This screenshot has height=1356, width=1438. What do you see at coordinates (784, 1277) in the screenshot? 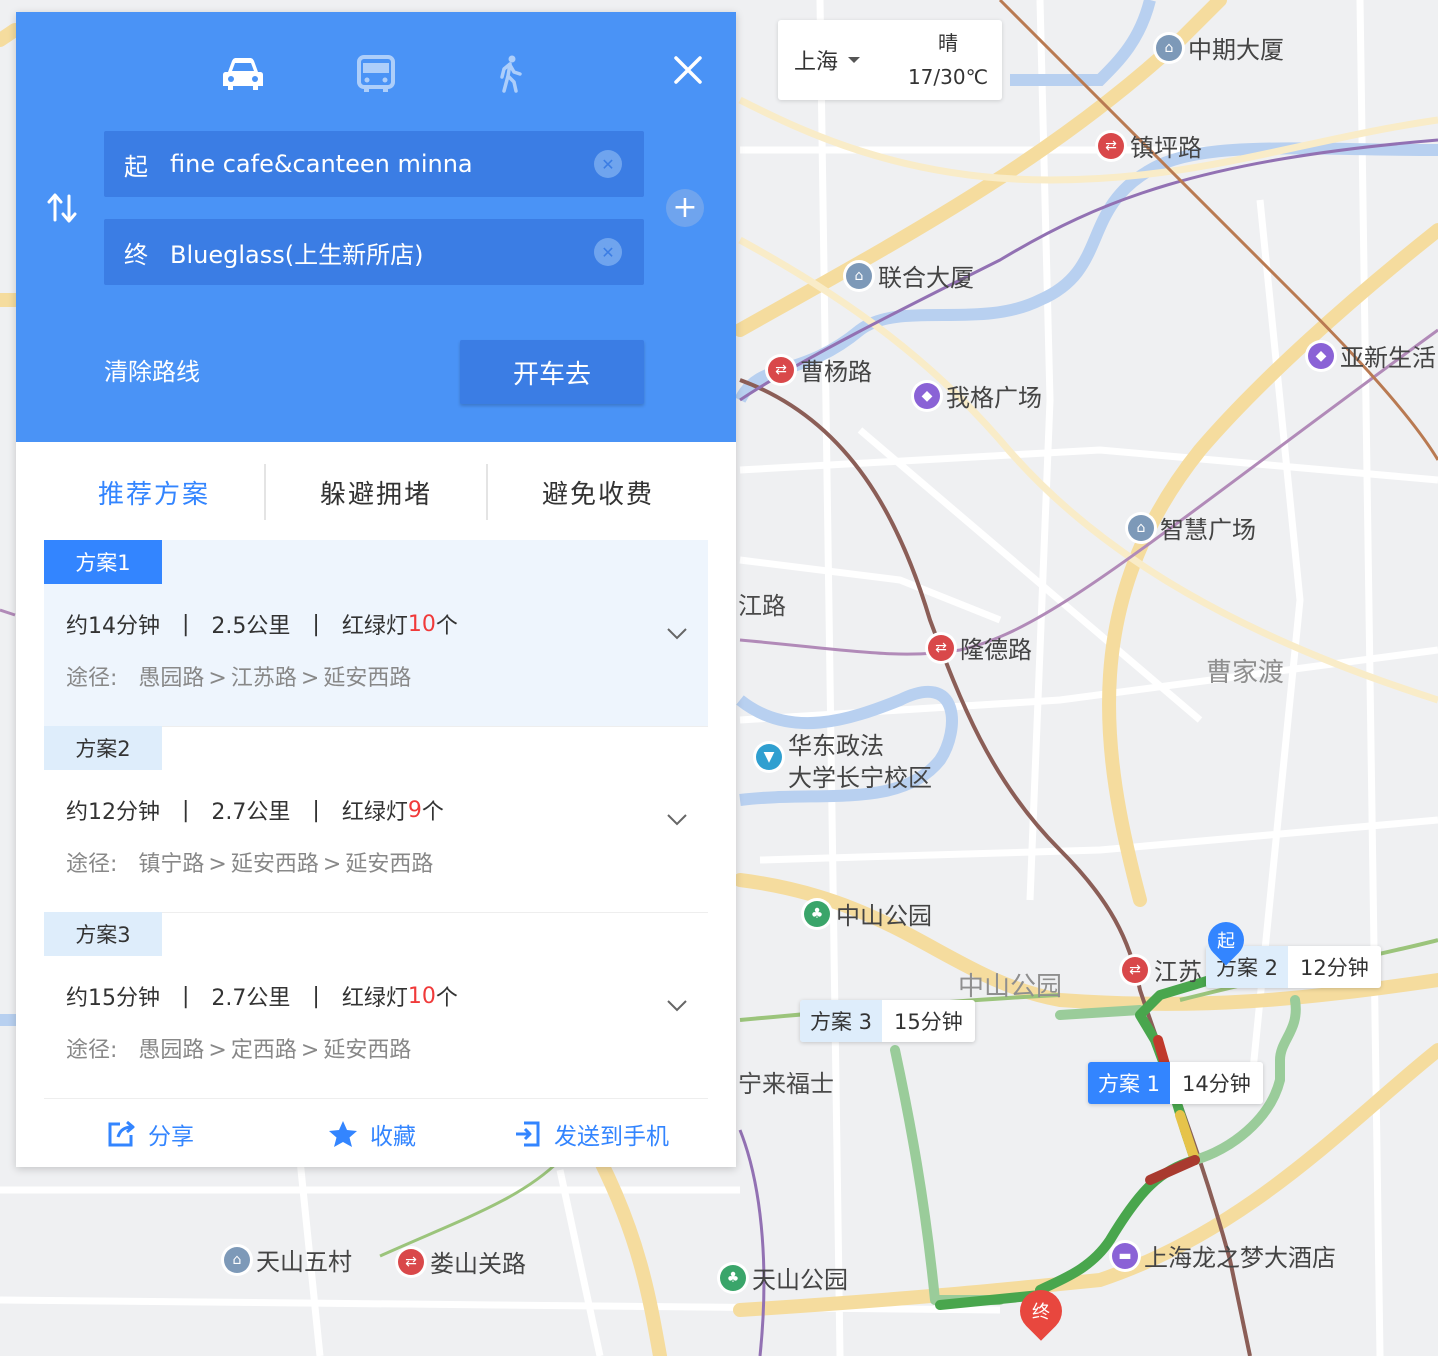
I see `poi-tianshan-park: ♣ 天山公园` at bounding box center [784, 1277].